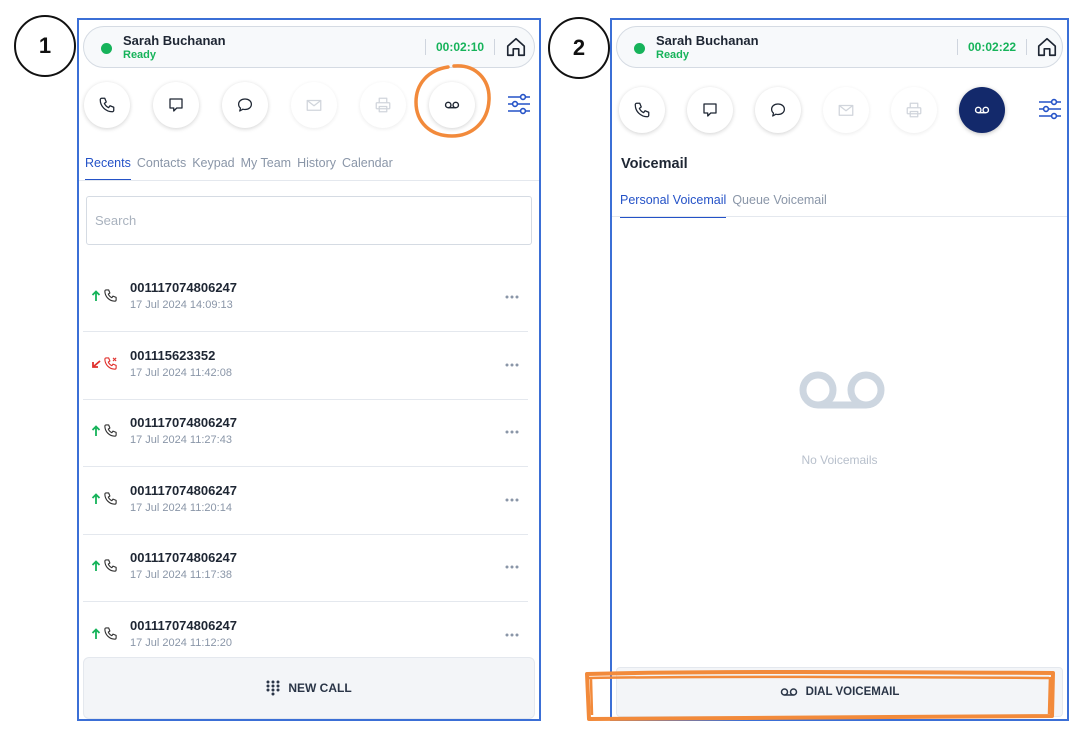 The width and height of the screenshot is (1081, 734). I want to click on tab-calendar: Calendar, so click(367, 168).